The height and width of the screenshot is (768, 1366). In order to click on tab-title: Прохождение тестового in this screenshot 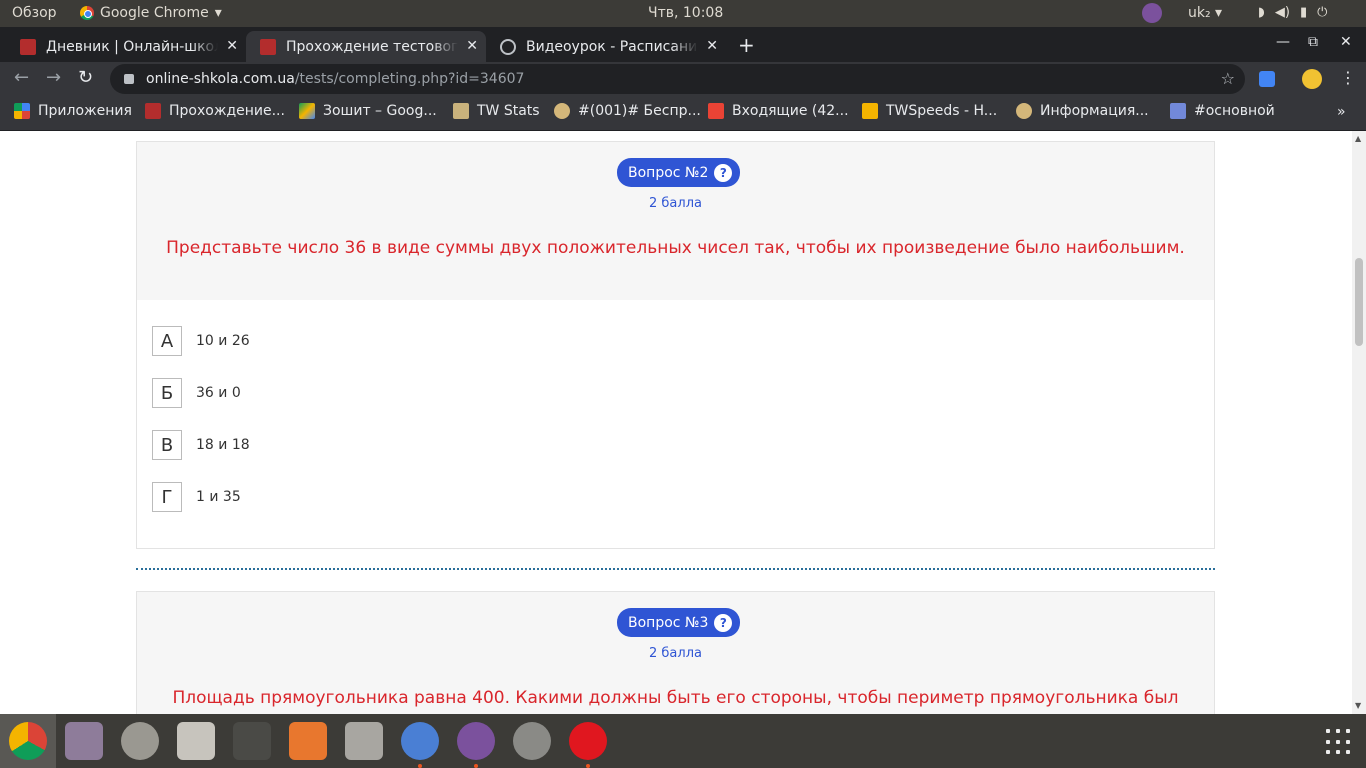, I will do `click(372, 46)`.